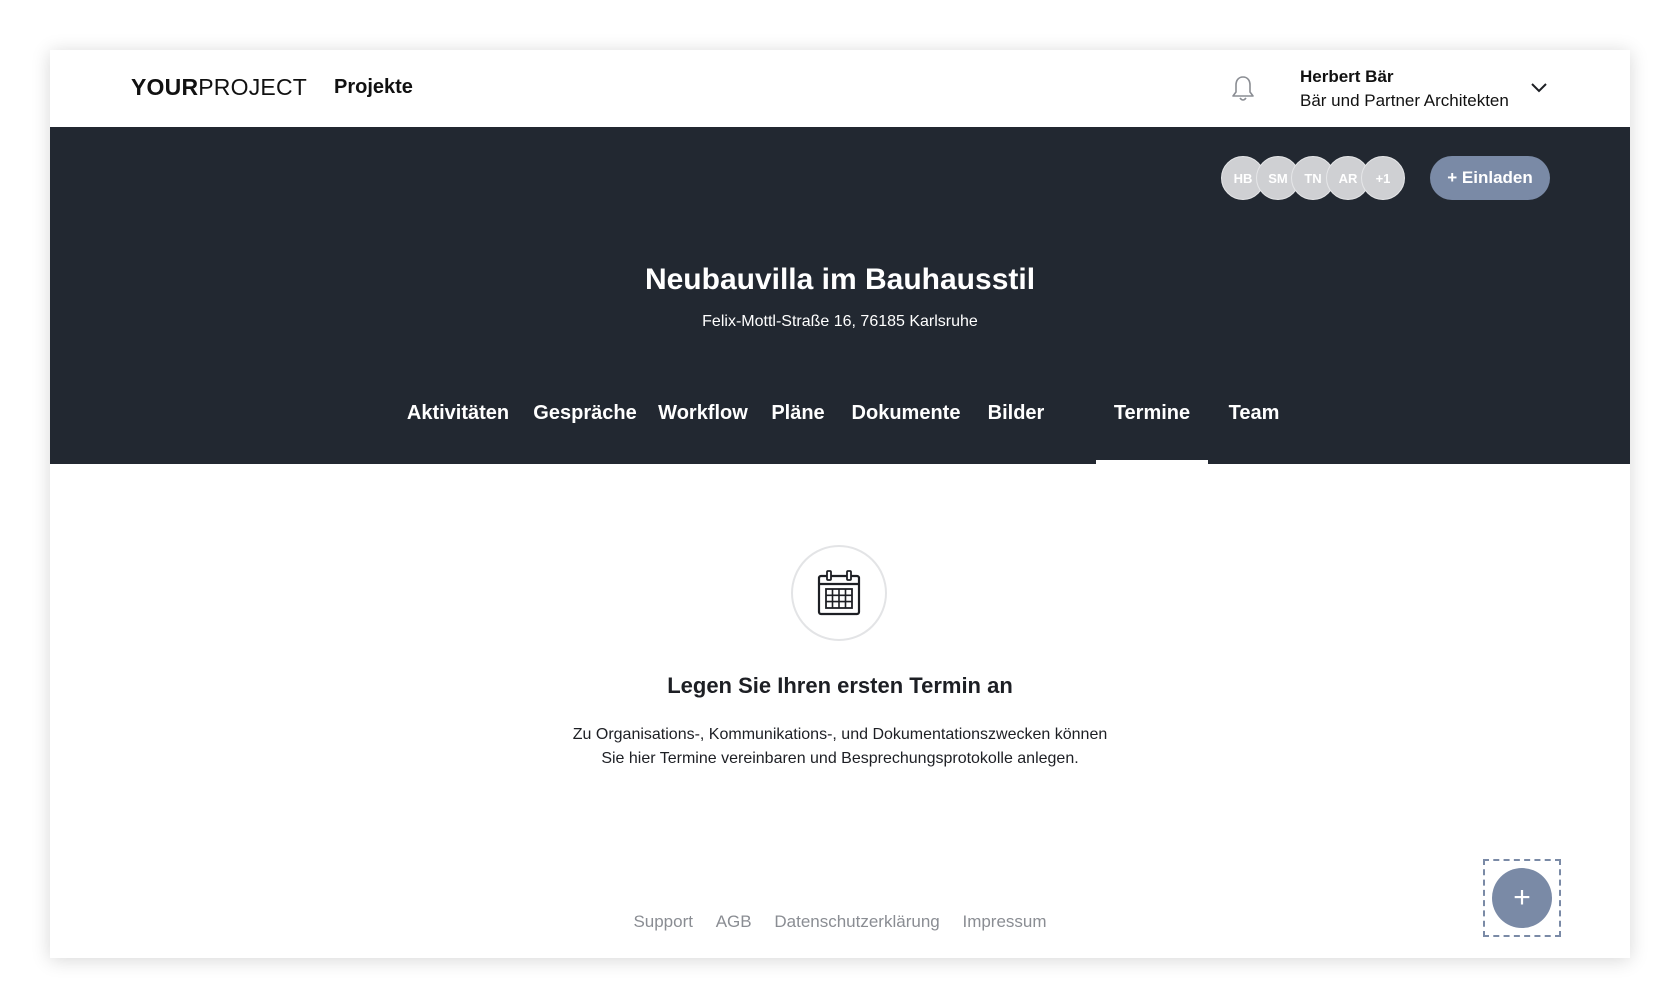 This screenshot has height=1008, width=1680. What do you see at coordinates (253, 87) in the screenshot?
I see `logo-light: PROJECT` at bounding box center [253, 87].